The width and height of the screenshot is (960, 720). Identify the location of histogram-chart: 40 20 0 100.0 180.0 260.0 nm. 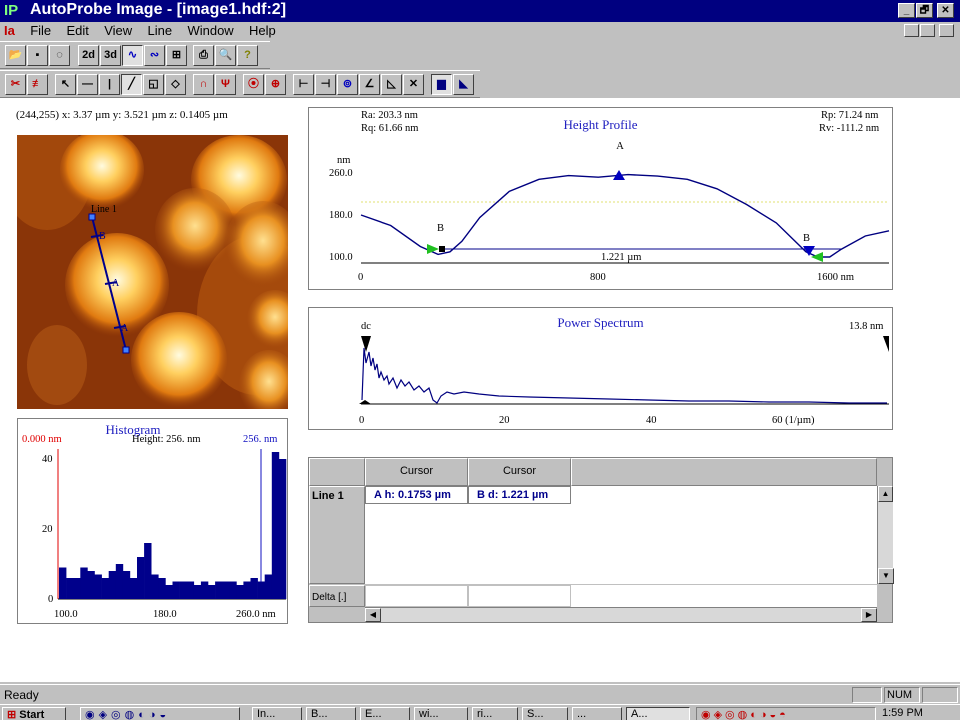
(153, 521).